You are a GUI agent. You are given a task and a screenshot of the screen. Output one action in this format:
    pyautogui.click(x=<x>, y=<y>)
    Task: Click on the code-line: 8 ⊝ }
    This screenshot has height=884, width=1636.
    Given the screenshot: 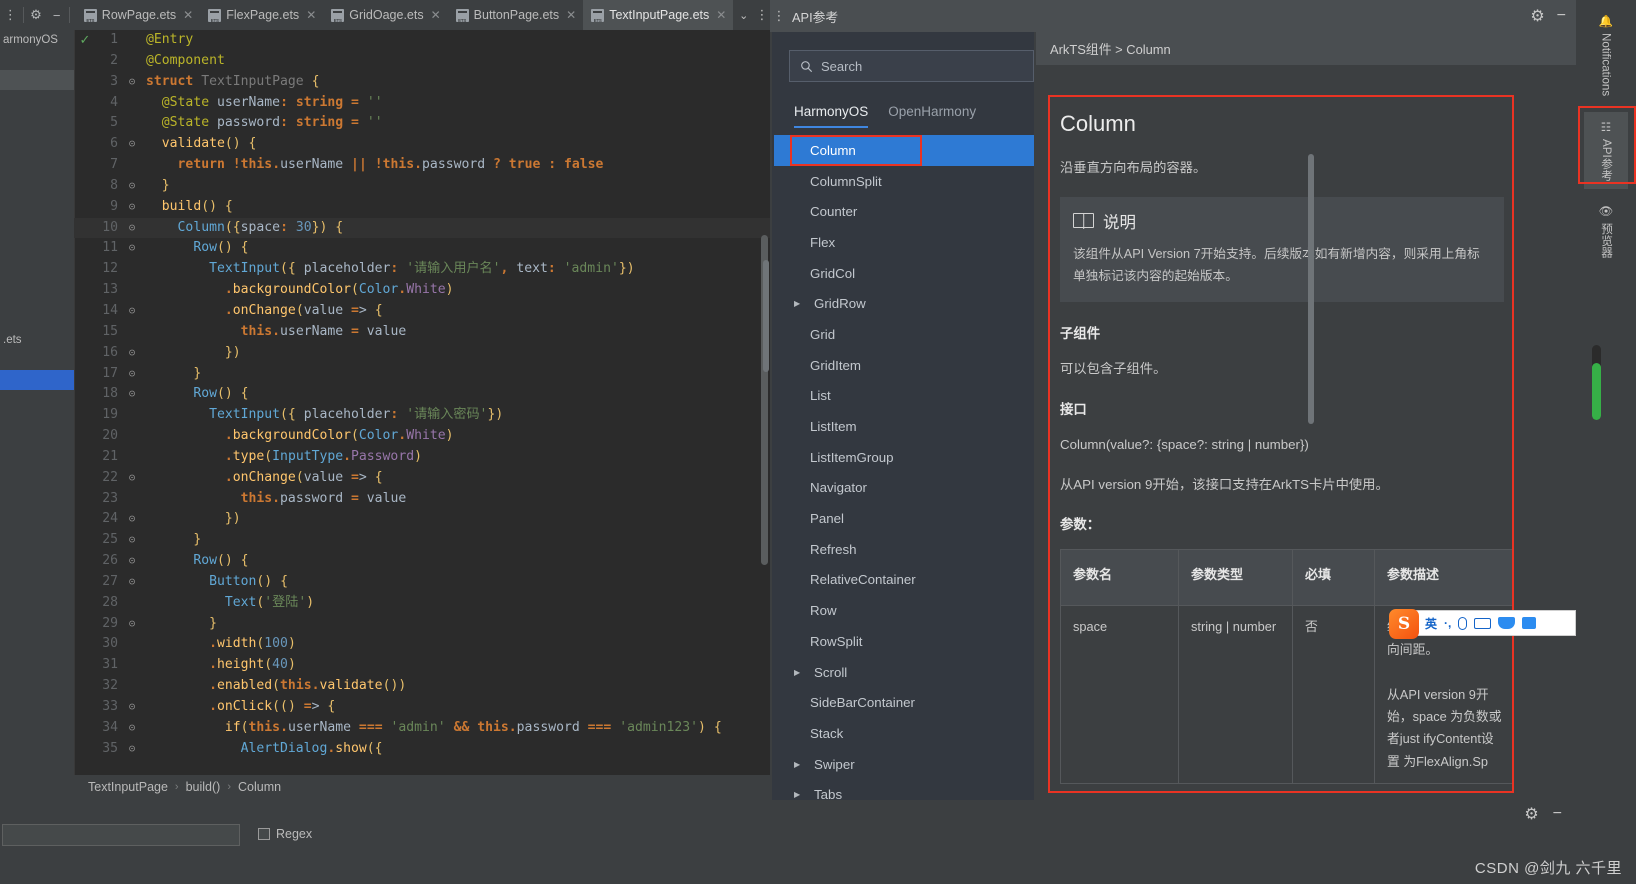 What is the action you would take?
    pyautogui.click(x=422, y=186)
    